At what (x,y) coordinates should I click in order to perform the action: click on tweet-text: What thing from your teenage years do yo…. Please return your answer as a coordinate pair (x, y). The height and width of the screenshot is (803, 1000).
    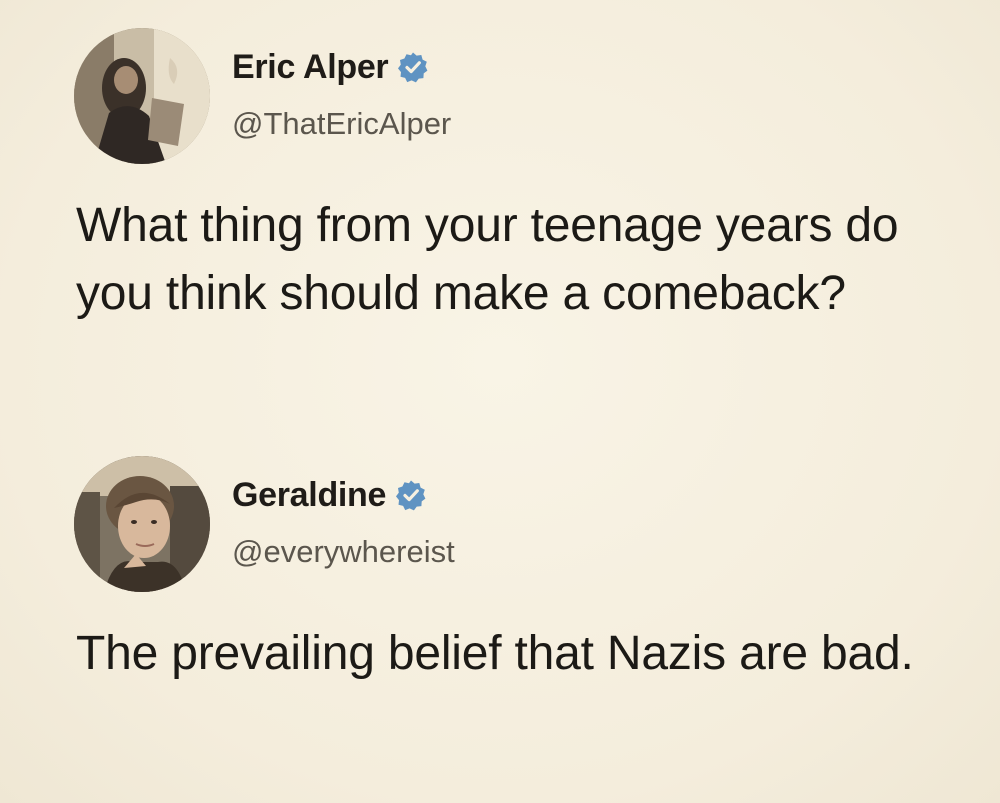
    Looking at the image, I should click on (487, 259).